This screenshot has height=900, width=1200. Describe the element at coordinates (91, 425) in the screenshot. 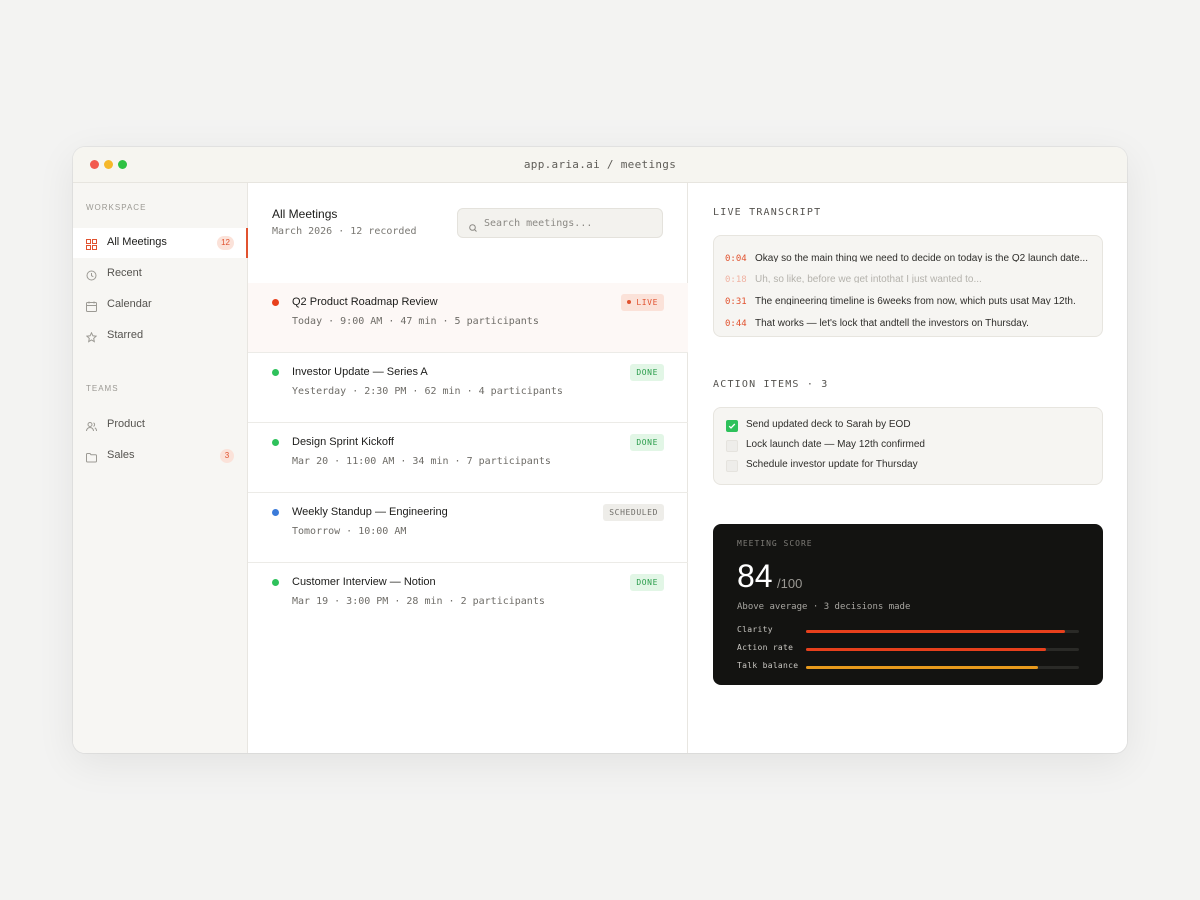

I see `users-icon` at that location.